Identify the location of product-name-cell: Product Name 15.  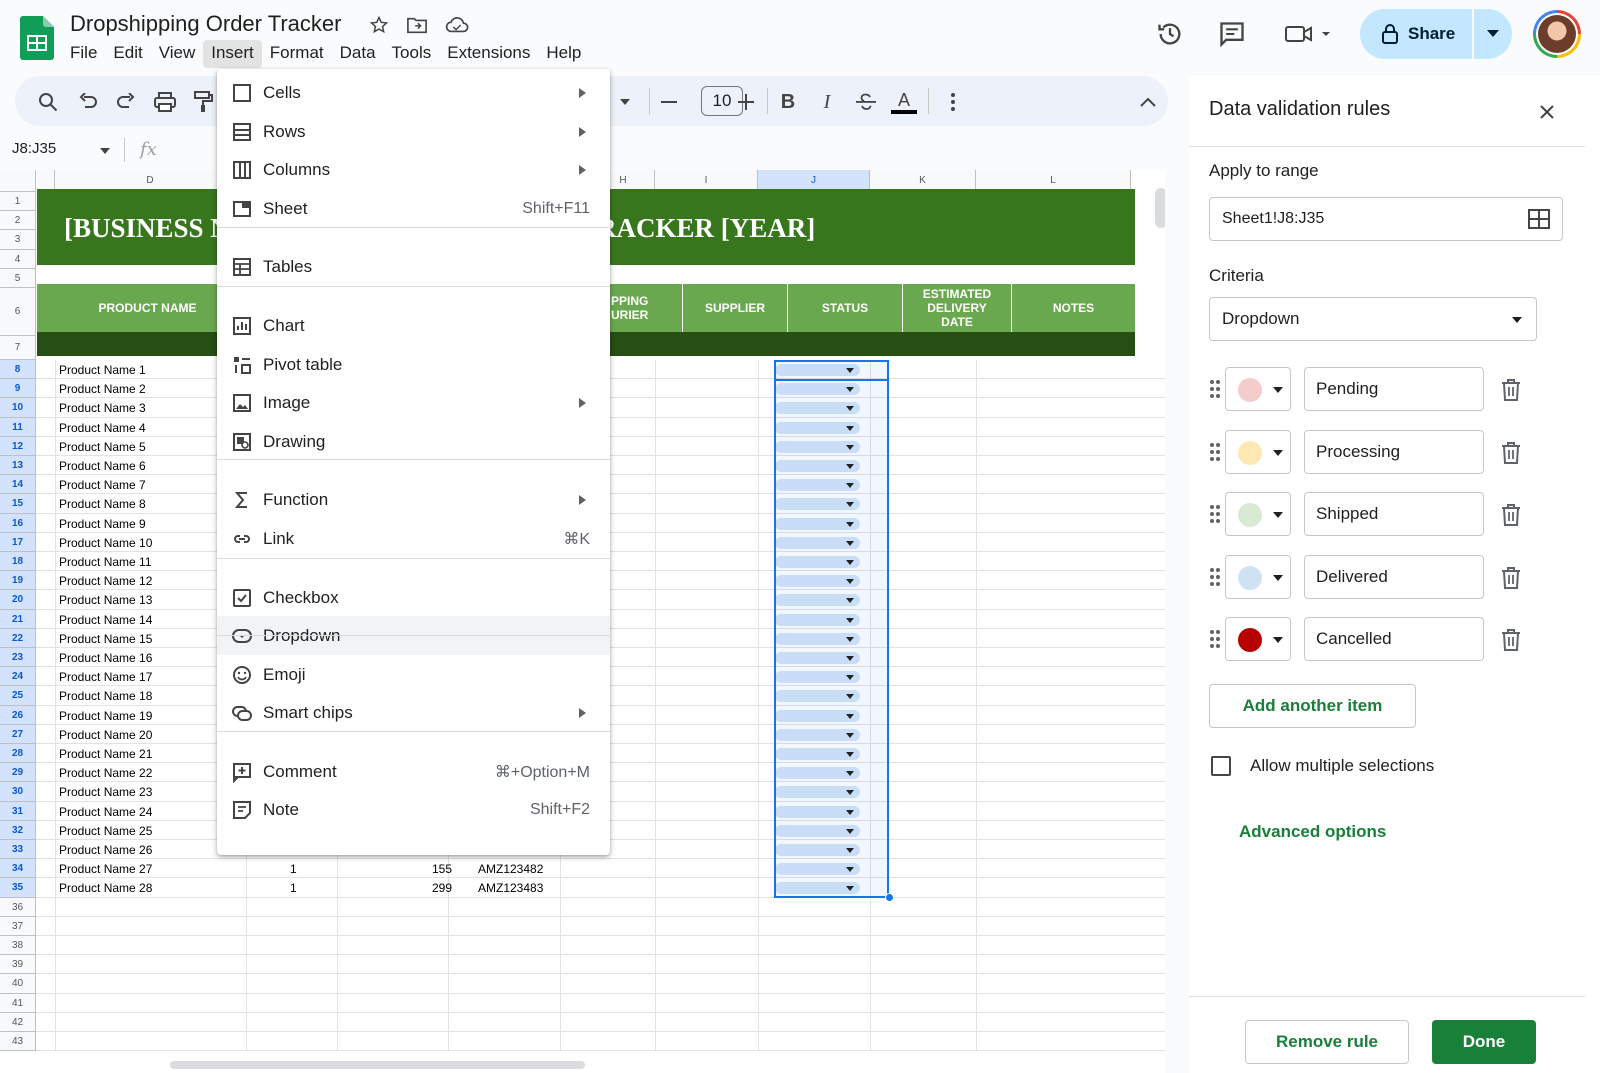
(105, 639).